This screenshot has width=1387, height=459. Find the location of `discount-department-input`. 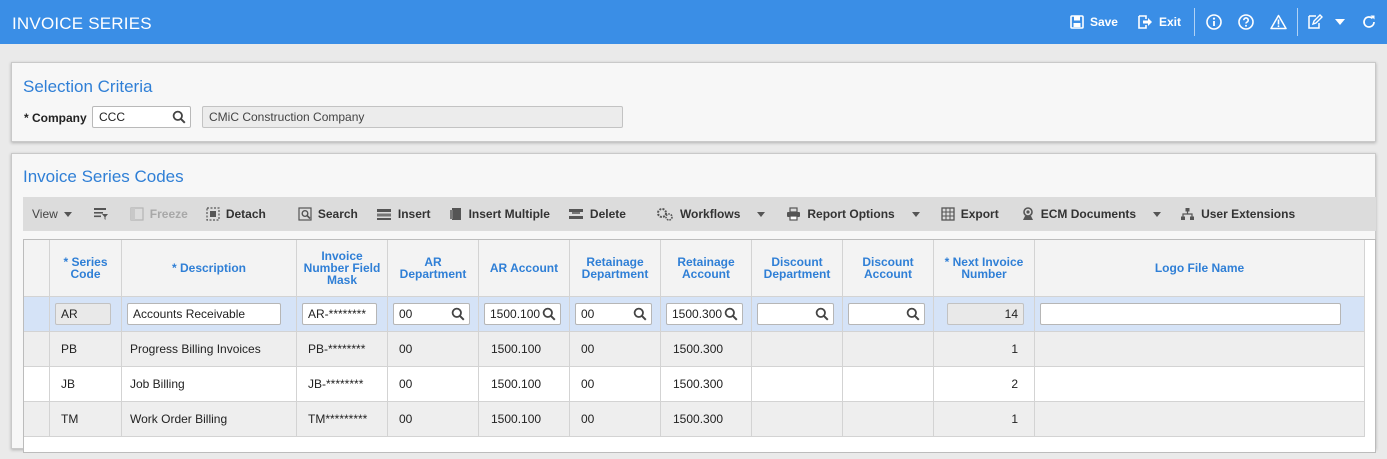

discount-department-input is located at coordinates (795, 314).